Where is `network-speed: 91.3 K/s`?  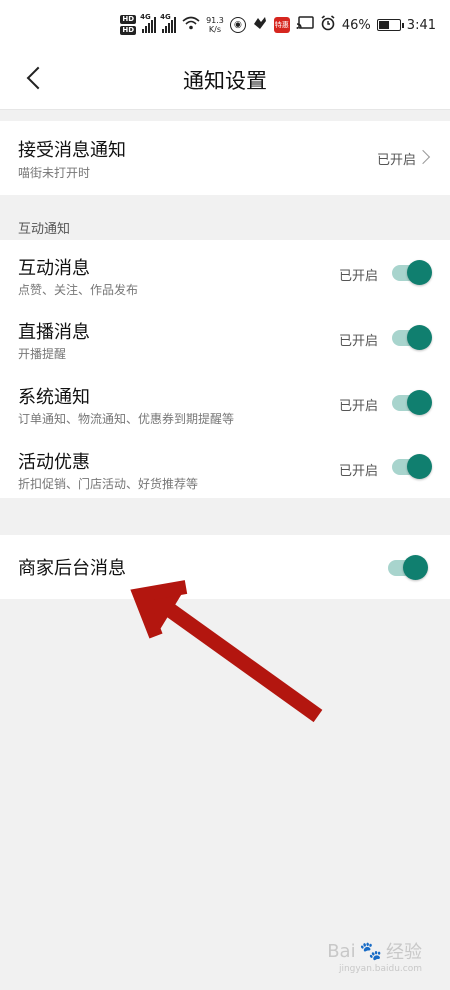
network-speed: 91.3 K/s is located at coordinates (215, 25).